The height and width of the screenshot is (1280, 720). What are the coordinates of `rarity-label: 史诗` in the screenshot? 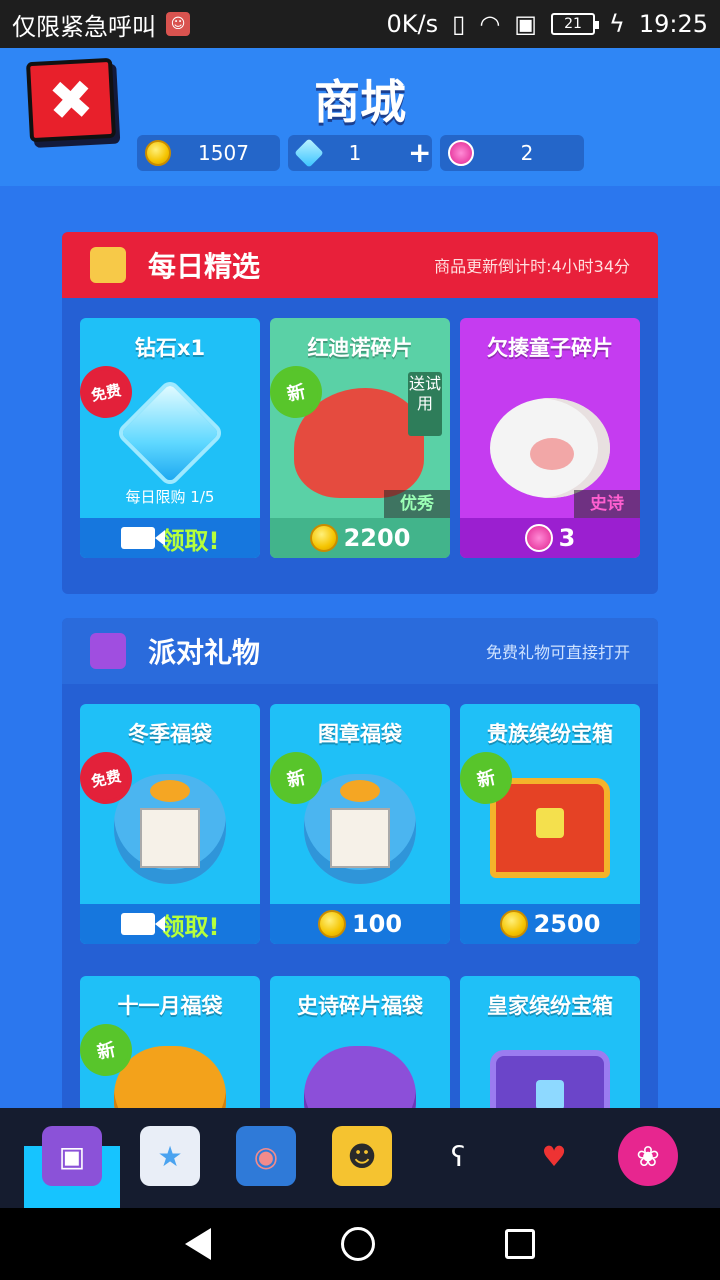 It's located at (607, 504).